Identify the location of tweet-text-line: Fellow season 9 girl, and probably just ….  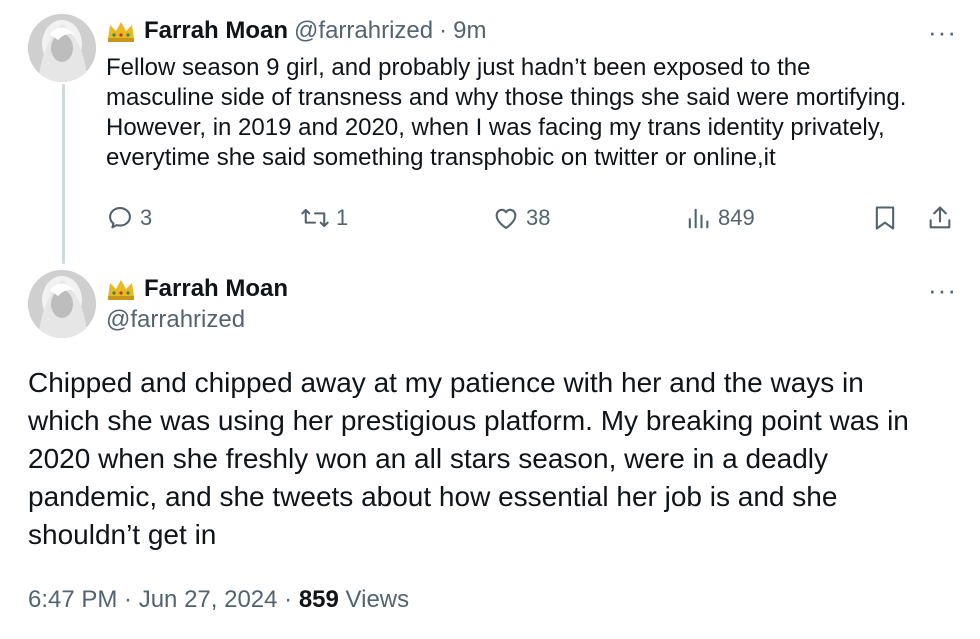
(458, 67).